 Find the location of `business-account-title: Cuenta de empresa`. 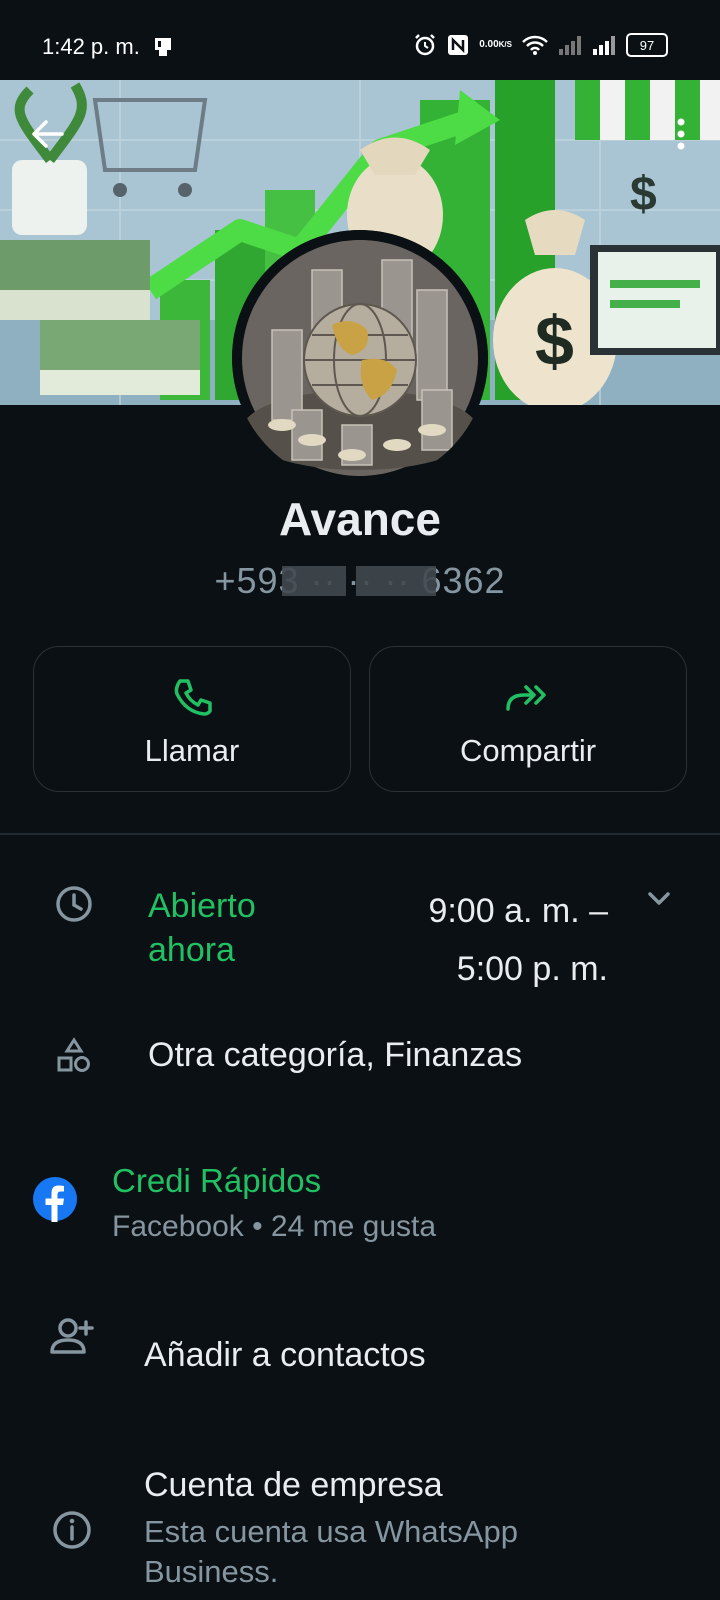

business-account-title: Cuenta de empresa is located at coordinates (293, 1485).